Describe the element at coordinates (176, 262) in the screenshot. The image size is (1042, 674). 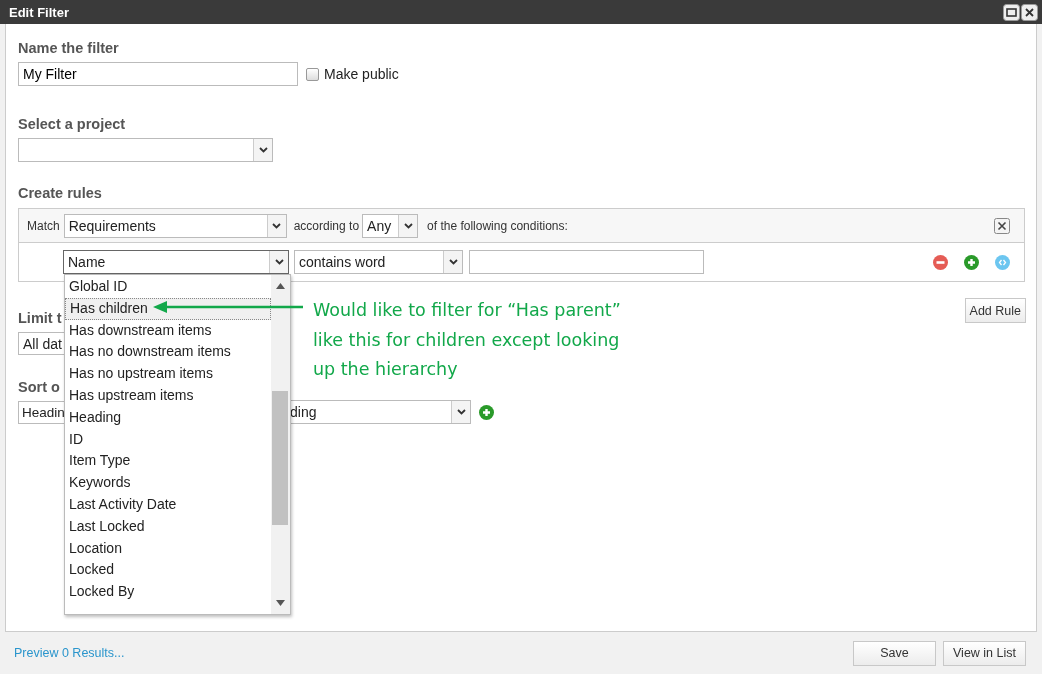
I see `field-select: Name` at that location.